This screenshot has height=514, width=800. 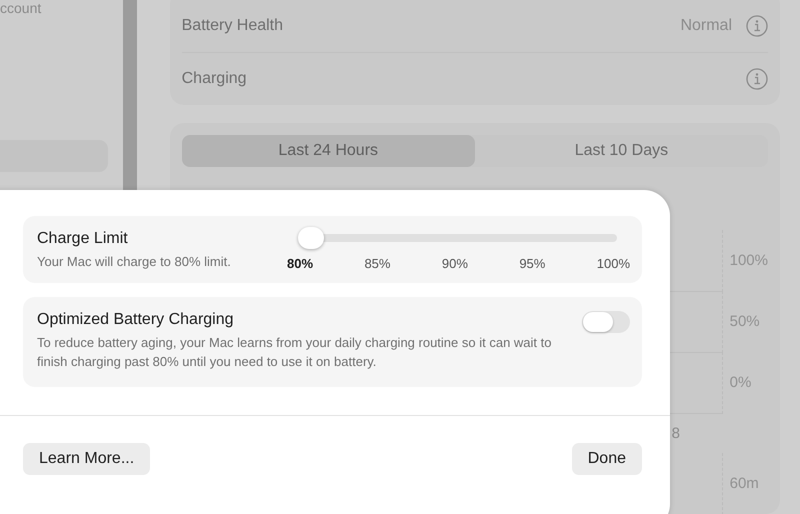 I want to click on tab: Last 24 Hours, so click(x=328, y=151).